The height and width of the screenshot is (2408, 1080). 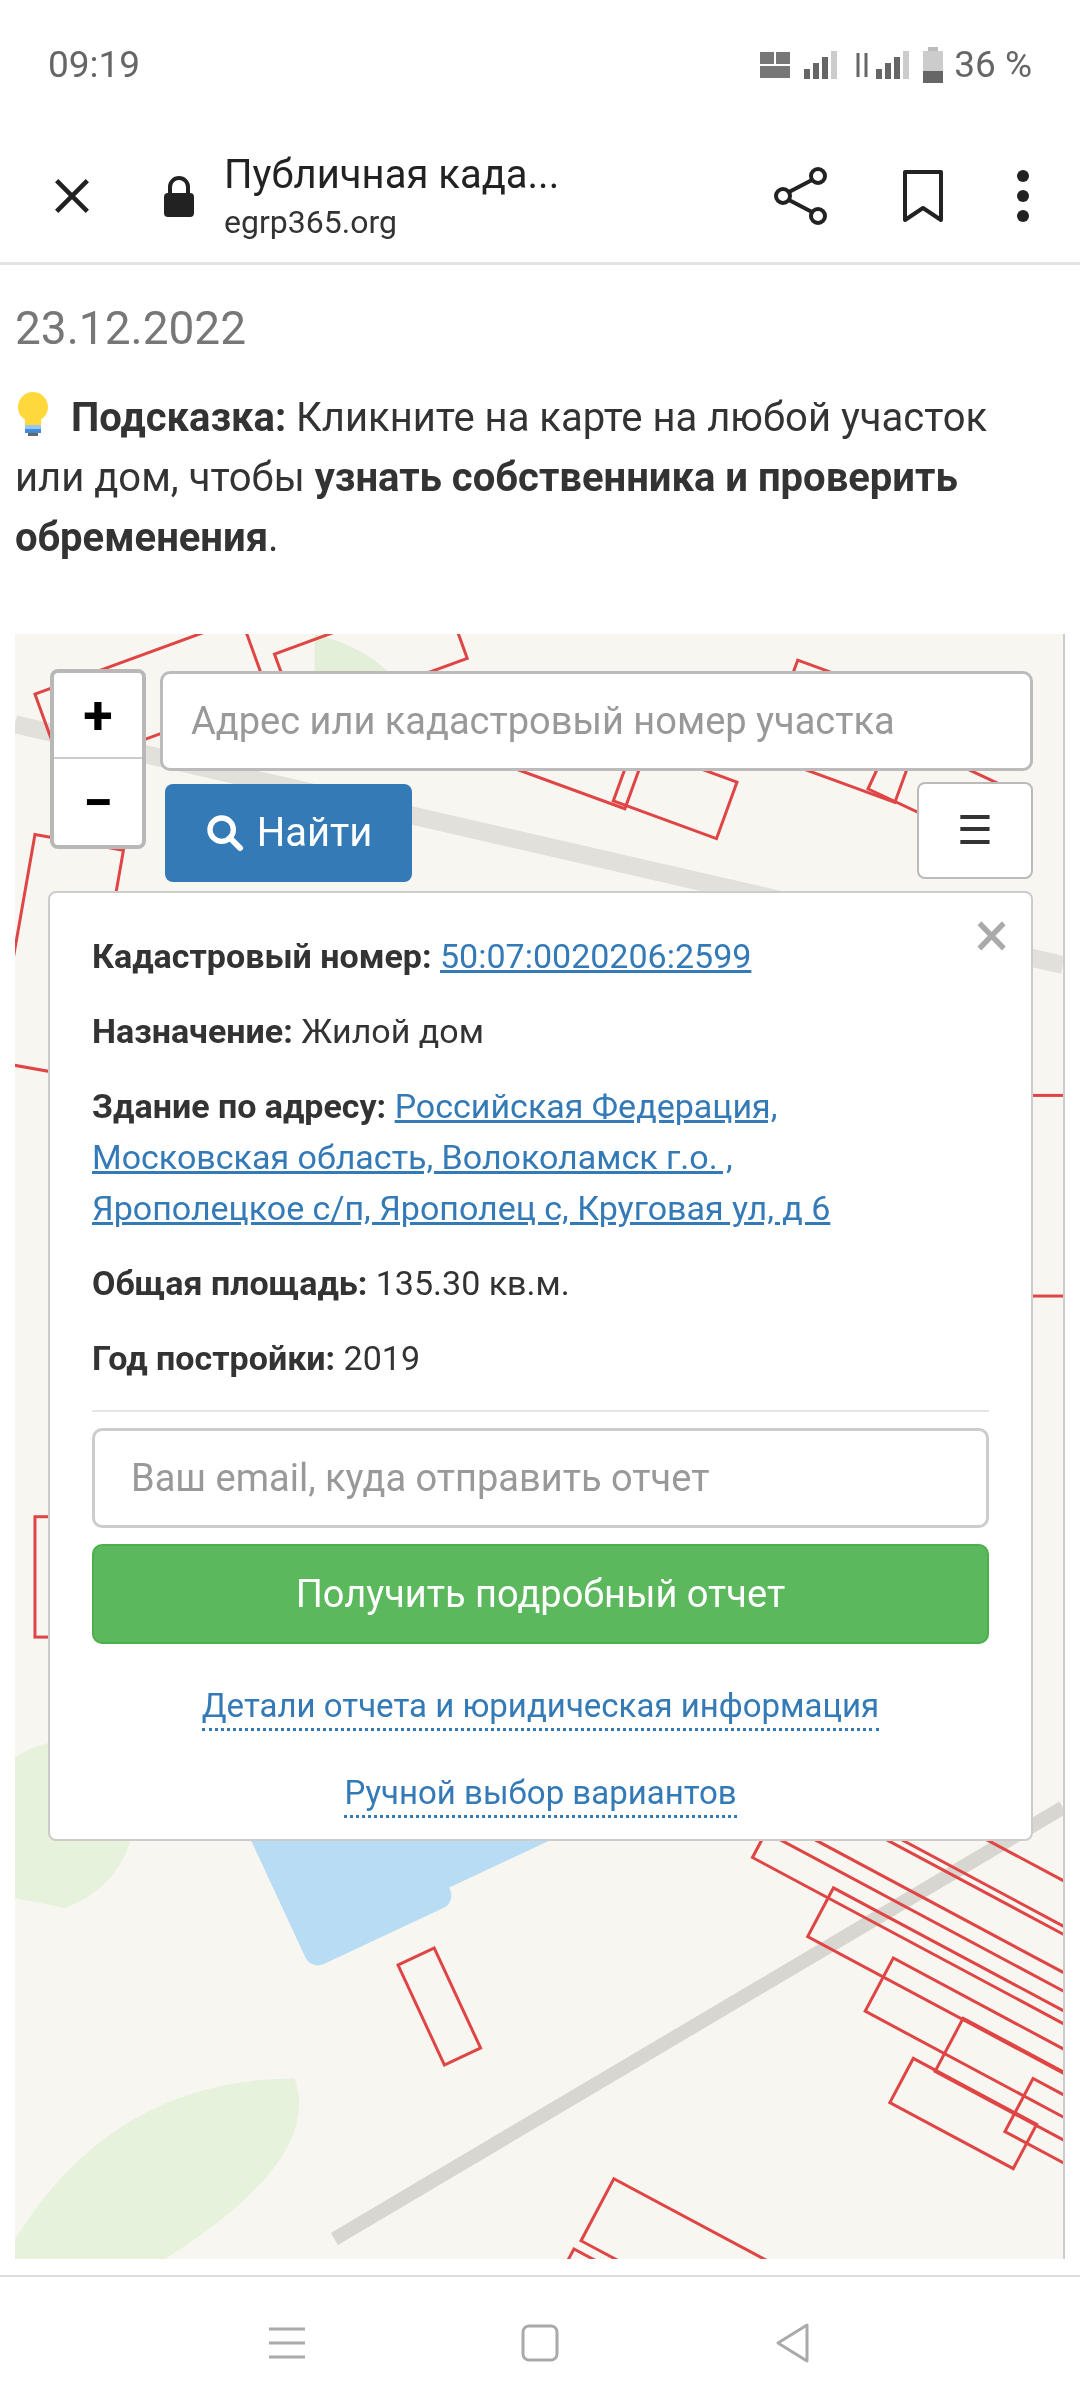 I want to click on more-icon, so click(x=1023, y=196).